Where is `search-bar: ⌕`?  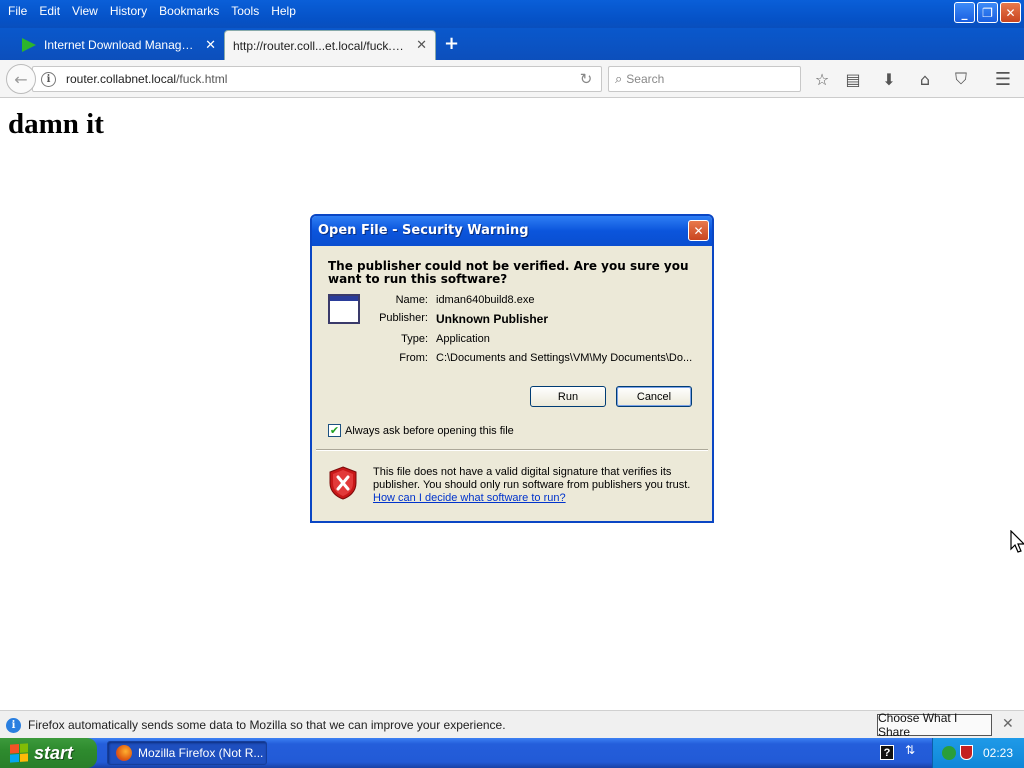
search-bar: ⌕ is located at coordinates (704, 79).